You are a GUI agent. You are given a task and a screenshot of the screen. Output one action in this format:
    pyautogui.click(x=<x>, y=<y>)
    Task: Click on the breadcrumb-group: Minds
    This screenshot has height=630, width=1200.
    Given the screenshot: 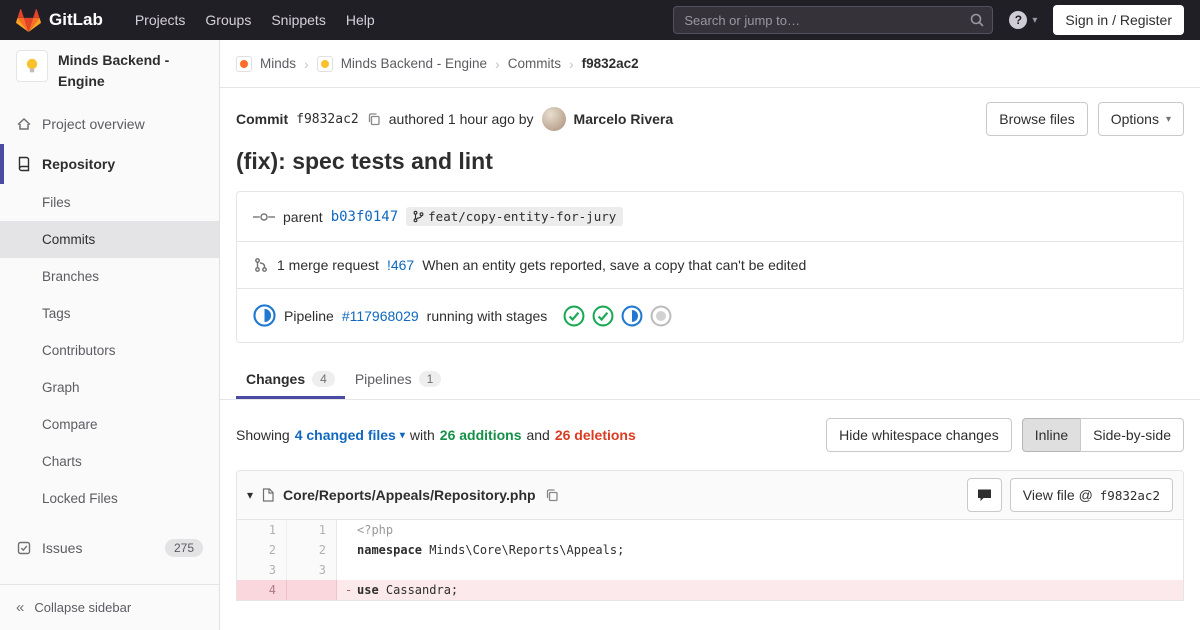 What is the action you would take?
    pyautogui.click(x=278, y=63)
    